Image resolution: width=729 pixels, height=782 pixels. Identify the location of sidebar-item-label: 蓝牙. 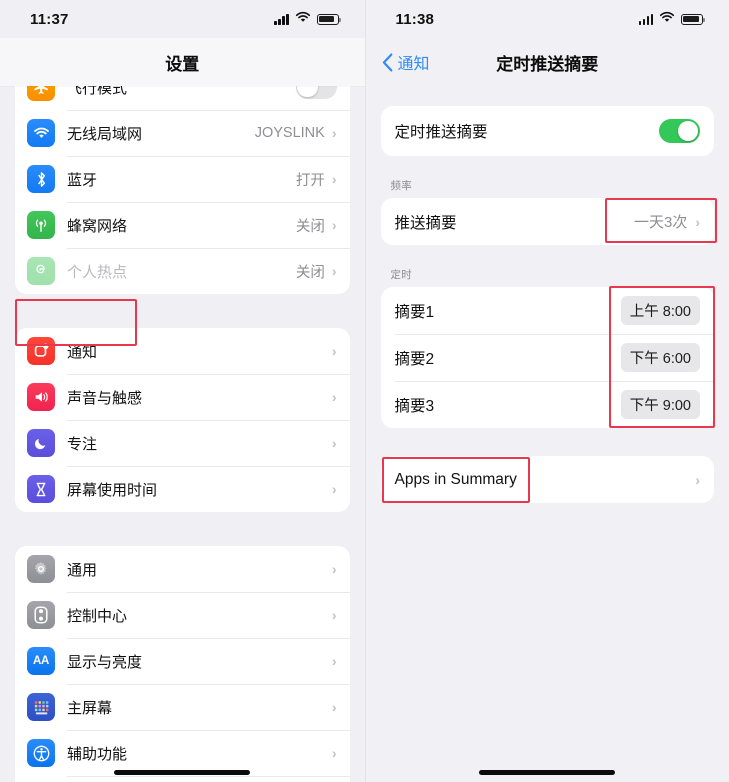
(82, 180).